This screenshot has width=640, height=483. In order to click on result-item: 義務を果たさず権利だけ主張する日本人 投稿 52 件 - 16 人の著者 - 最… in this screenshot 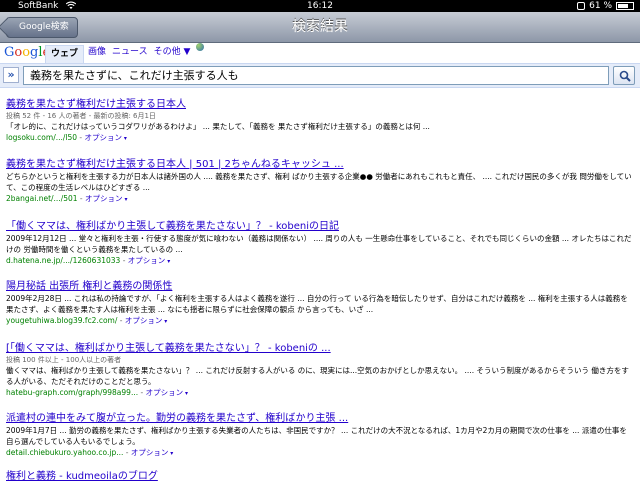, I will do `click(320, 121)`.